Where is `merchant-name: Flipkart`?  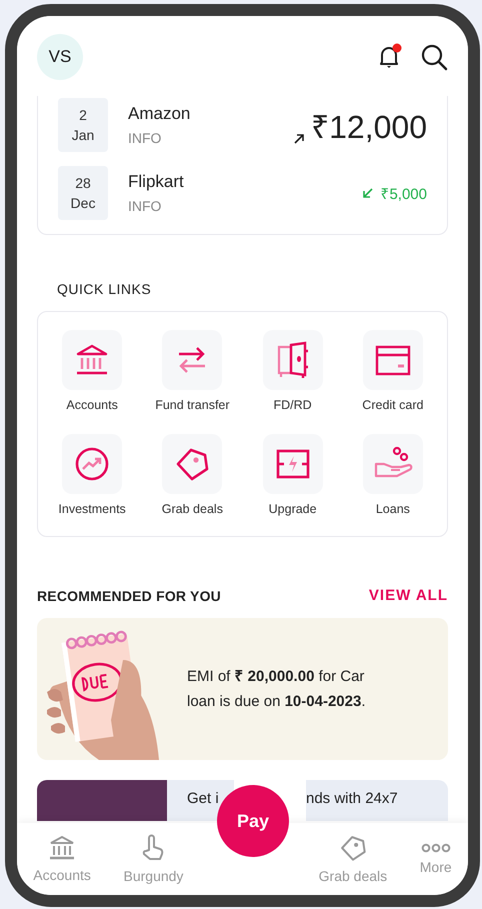
merchant-name: Flipkart is located at coordinates (156, 182).